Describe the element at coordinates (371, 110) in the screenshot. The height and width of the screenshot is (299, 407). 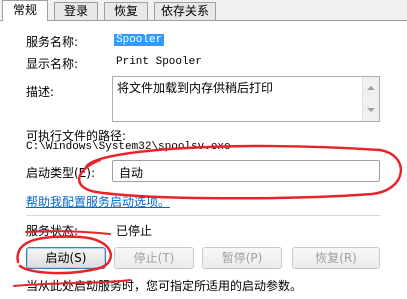
I see `scroll-down-icon` at that location.